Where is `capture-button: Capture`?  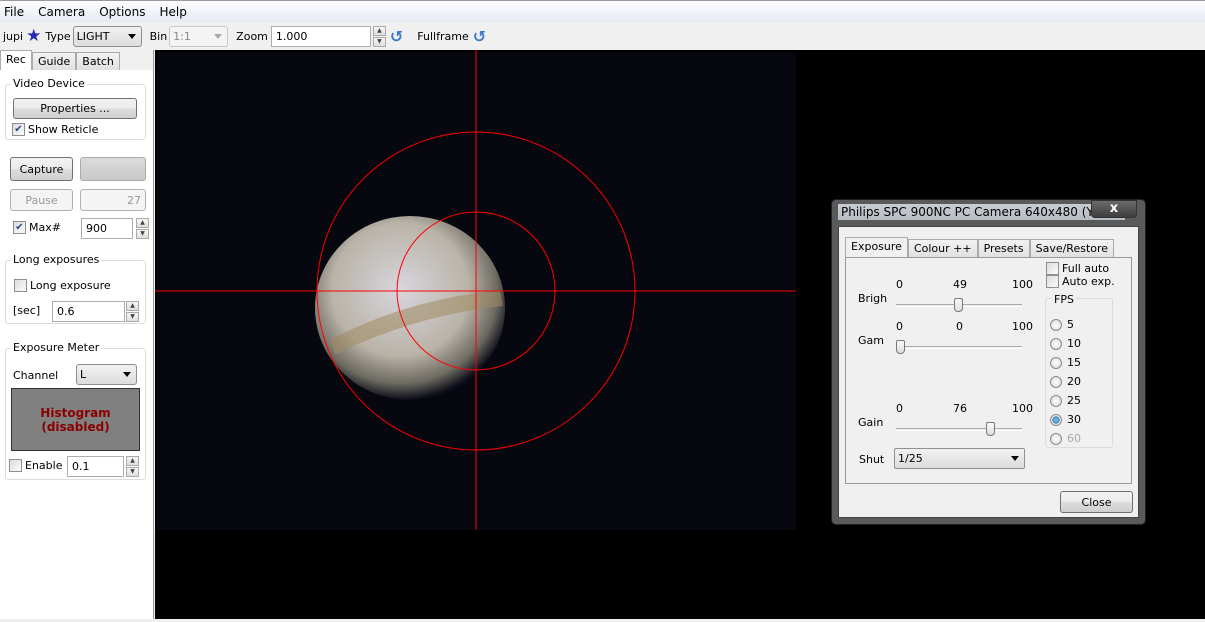 capture-button: Capture is located at coordinates (41, 169).